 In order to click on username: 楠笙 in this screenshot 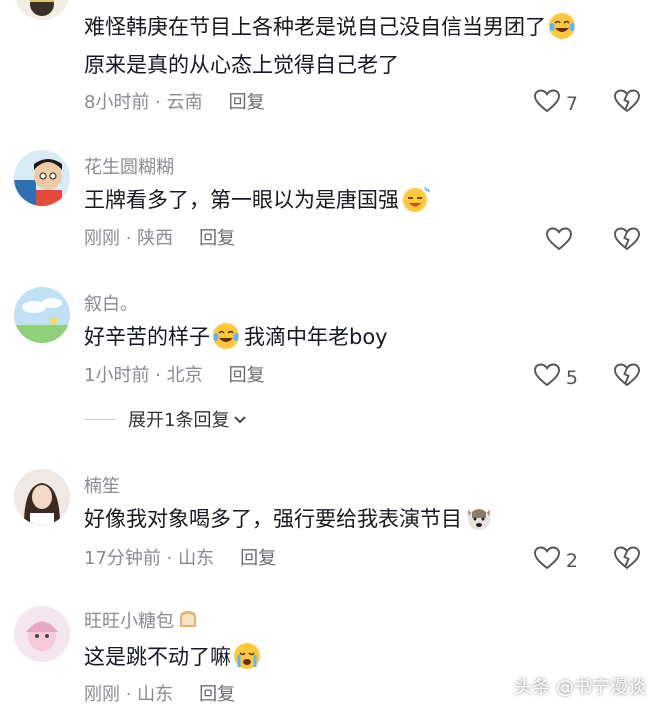, I will do `click(102, 485)`.